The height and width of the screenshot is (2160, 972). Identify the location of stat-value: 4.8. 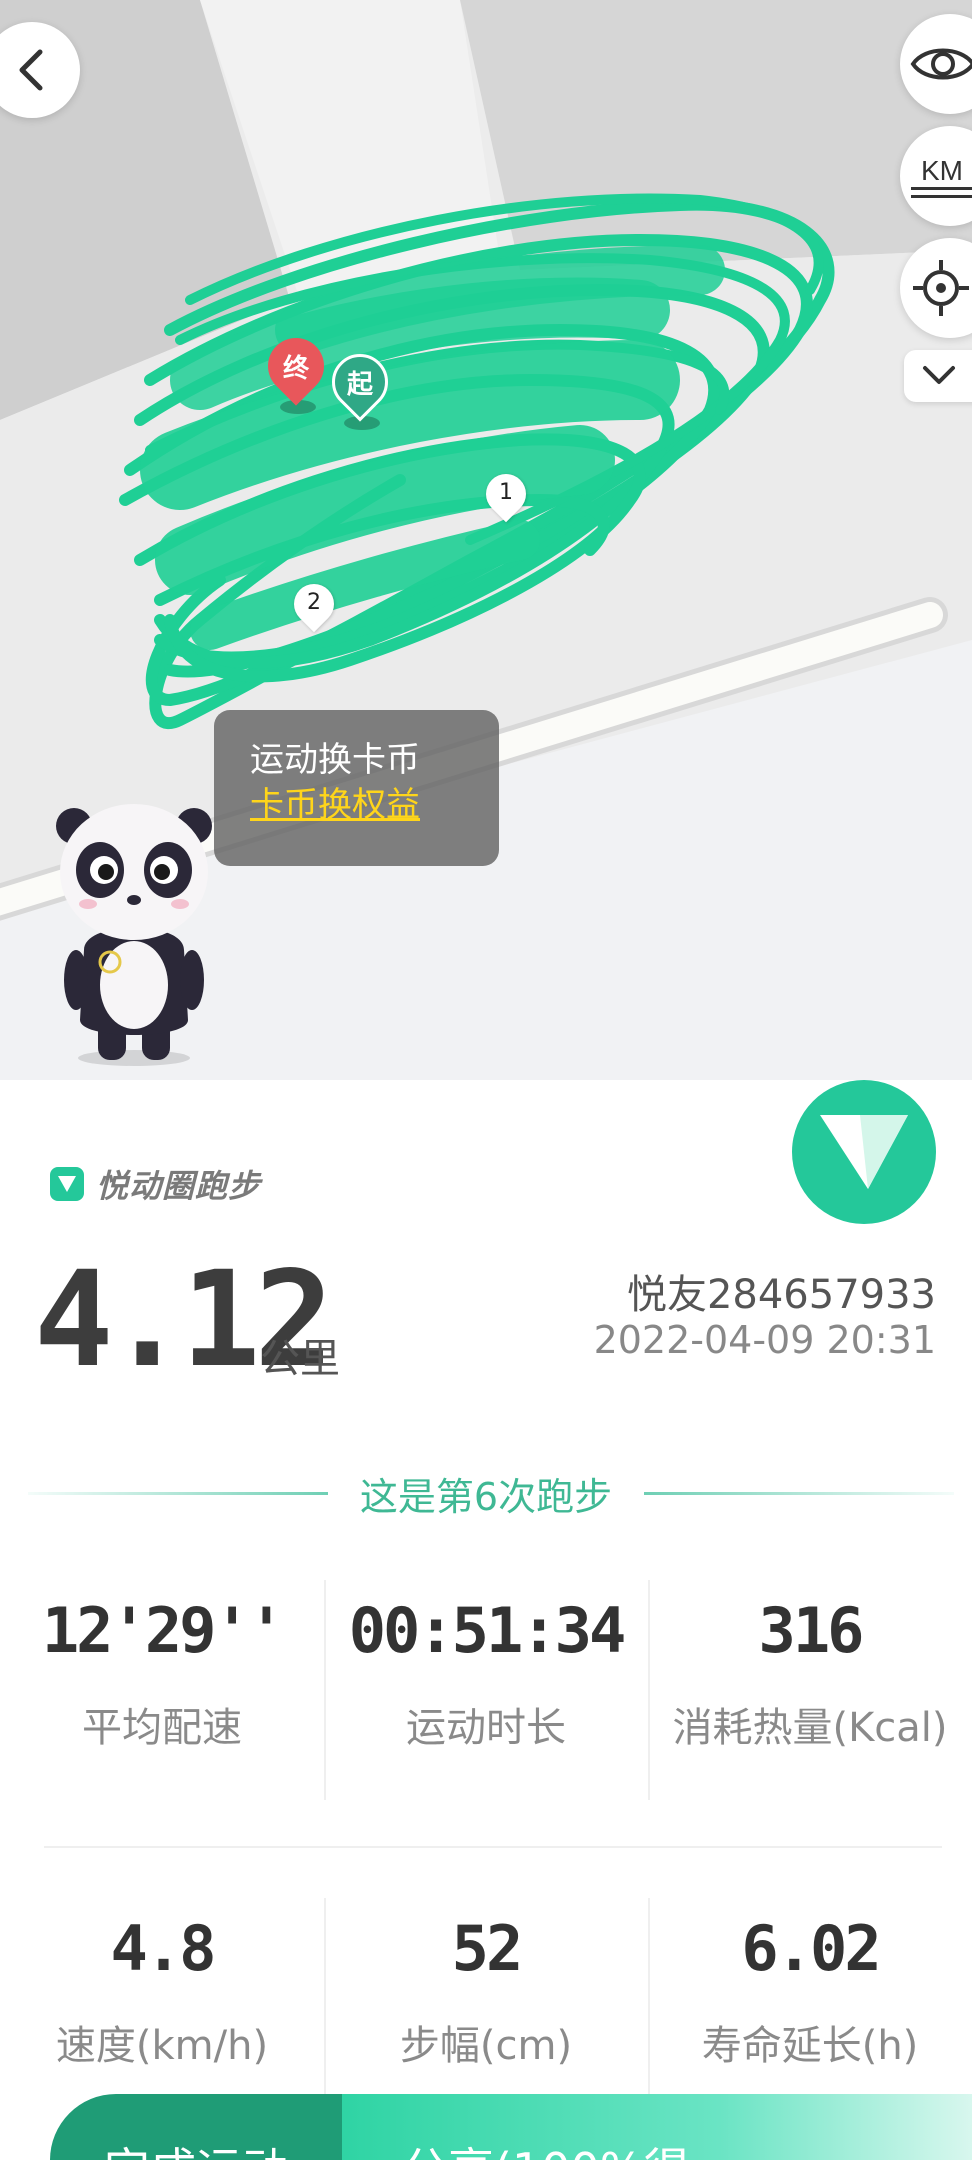
(163, 1948).